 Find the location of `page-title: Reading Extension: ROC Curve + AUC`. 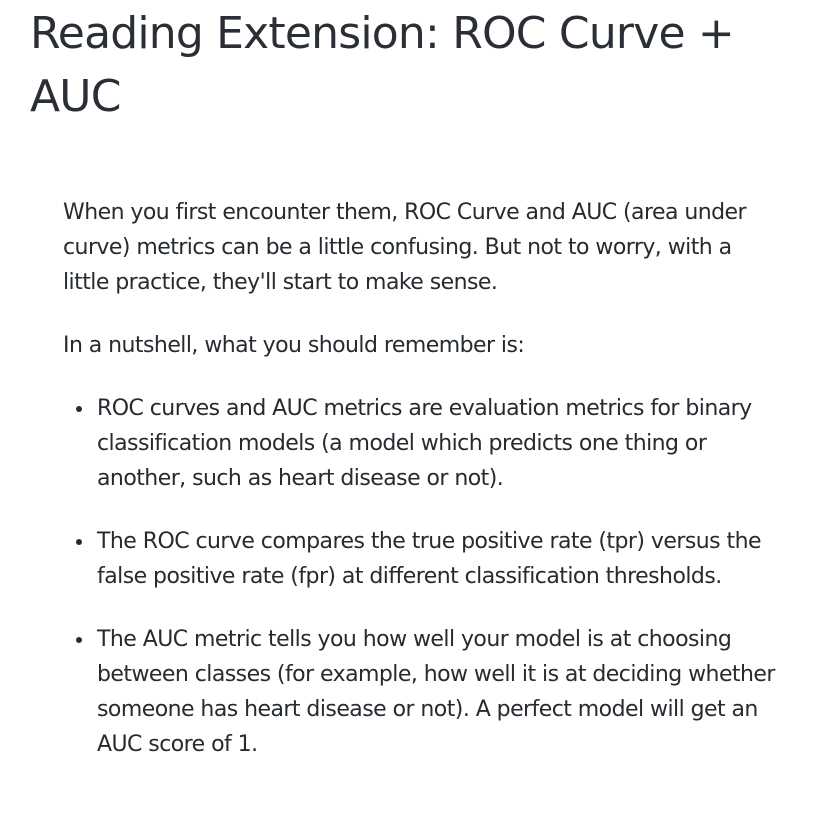

page-title: Reading Extension: ROC Curve + AUC is located at coordinates (382, 65).